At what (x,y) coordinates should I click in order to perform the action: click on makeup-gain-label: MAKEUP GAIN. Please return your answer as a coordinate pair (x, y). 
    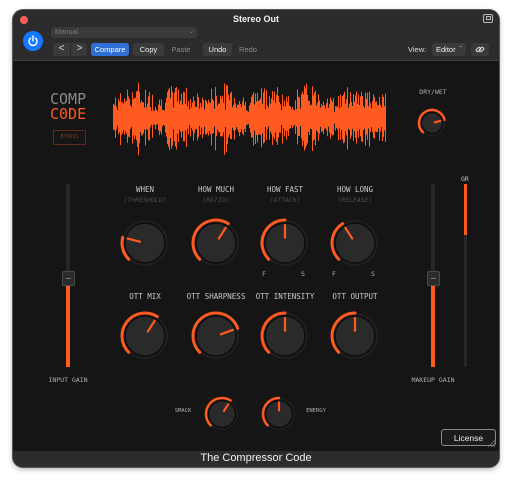
    Looking at the image, I should click on (433, 380).